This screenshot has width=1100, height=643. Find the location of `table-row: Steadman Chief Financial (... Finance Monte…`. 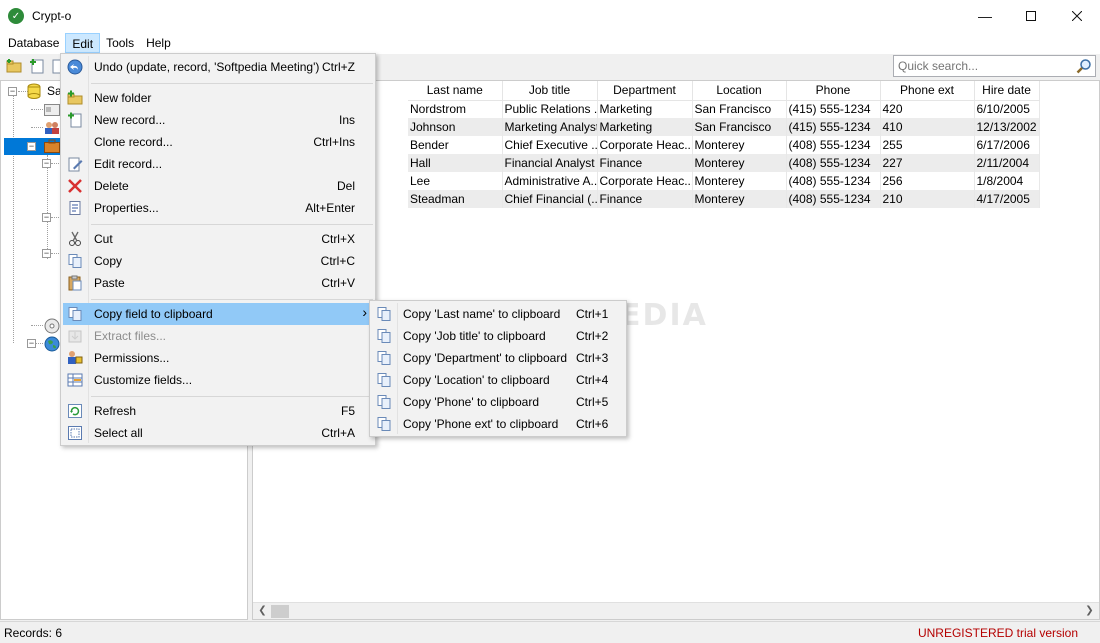

table-row: Steadman Chief Financial (... Finance Monte… is located at coordinates (724, 199).